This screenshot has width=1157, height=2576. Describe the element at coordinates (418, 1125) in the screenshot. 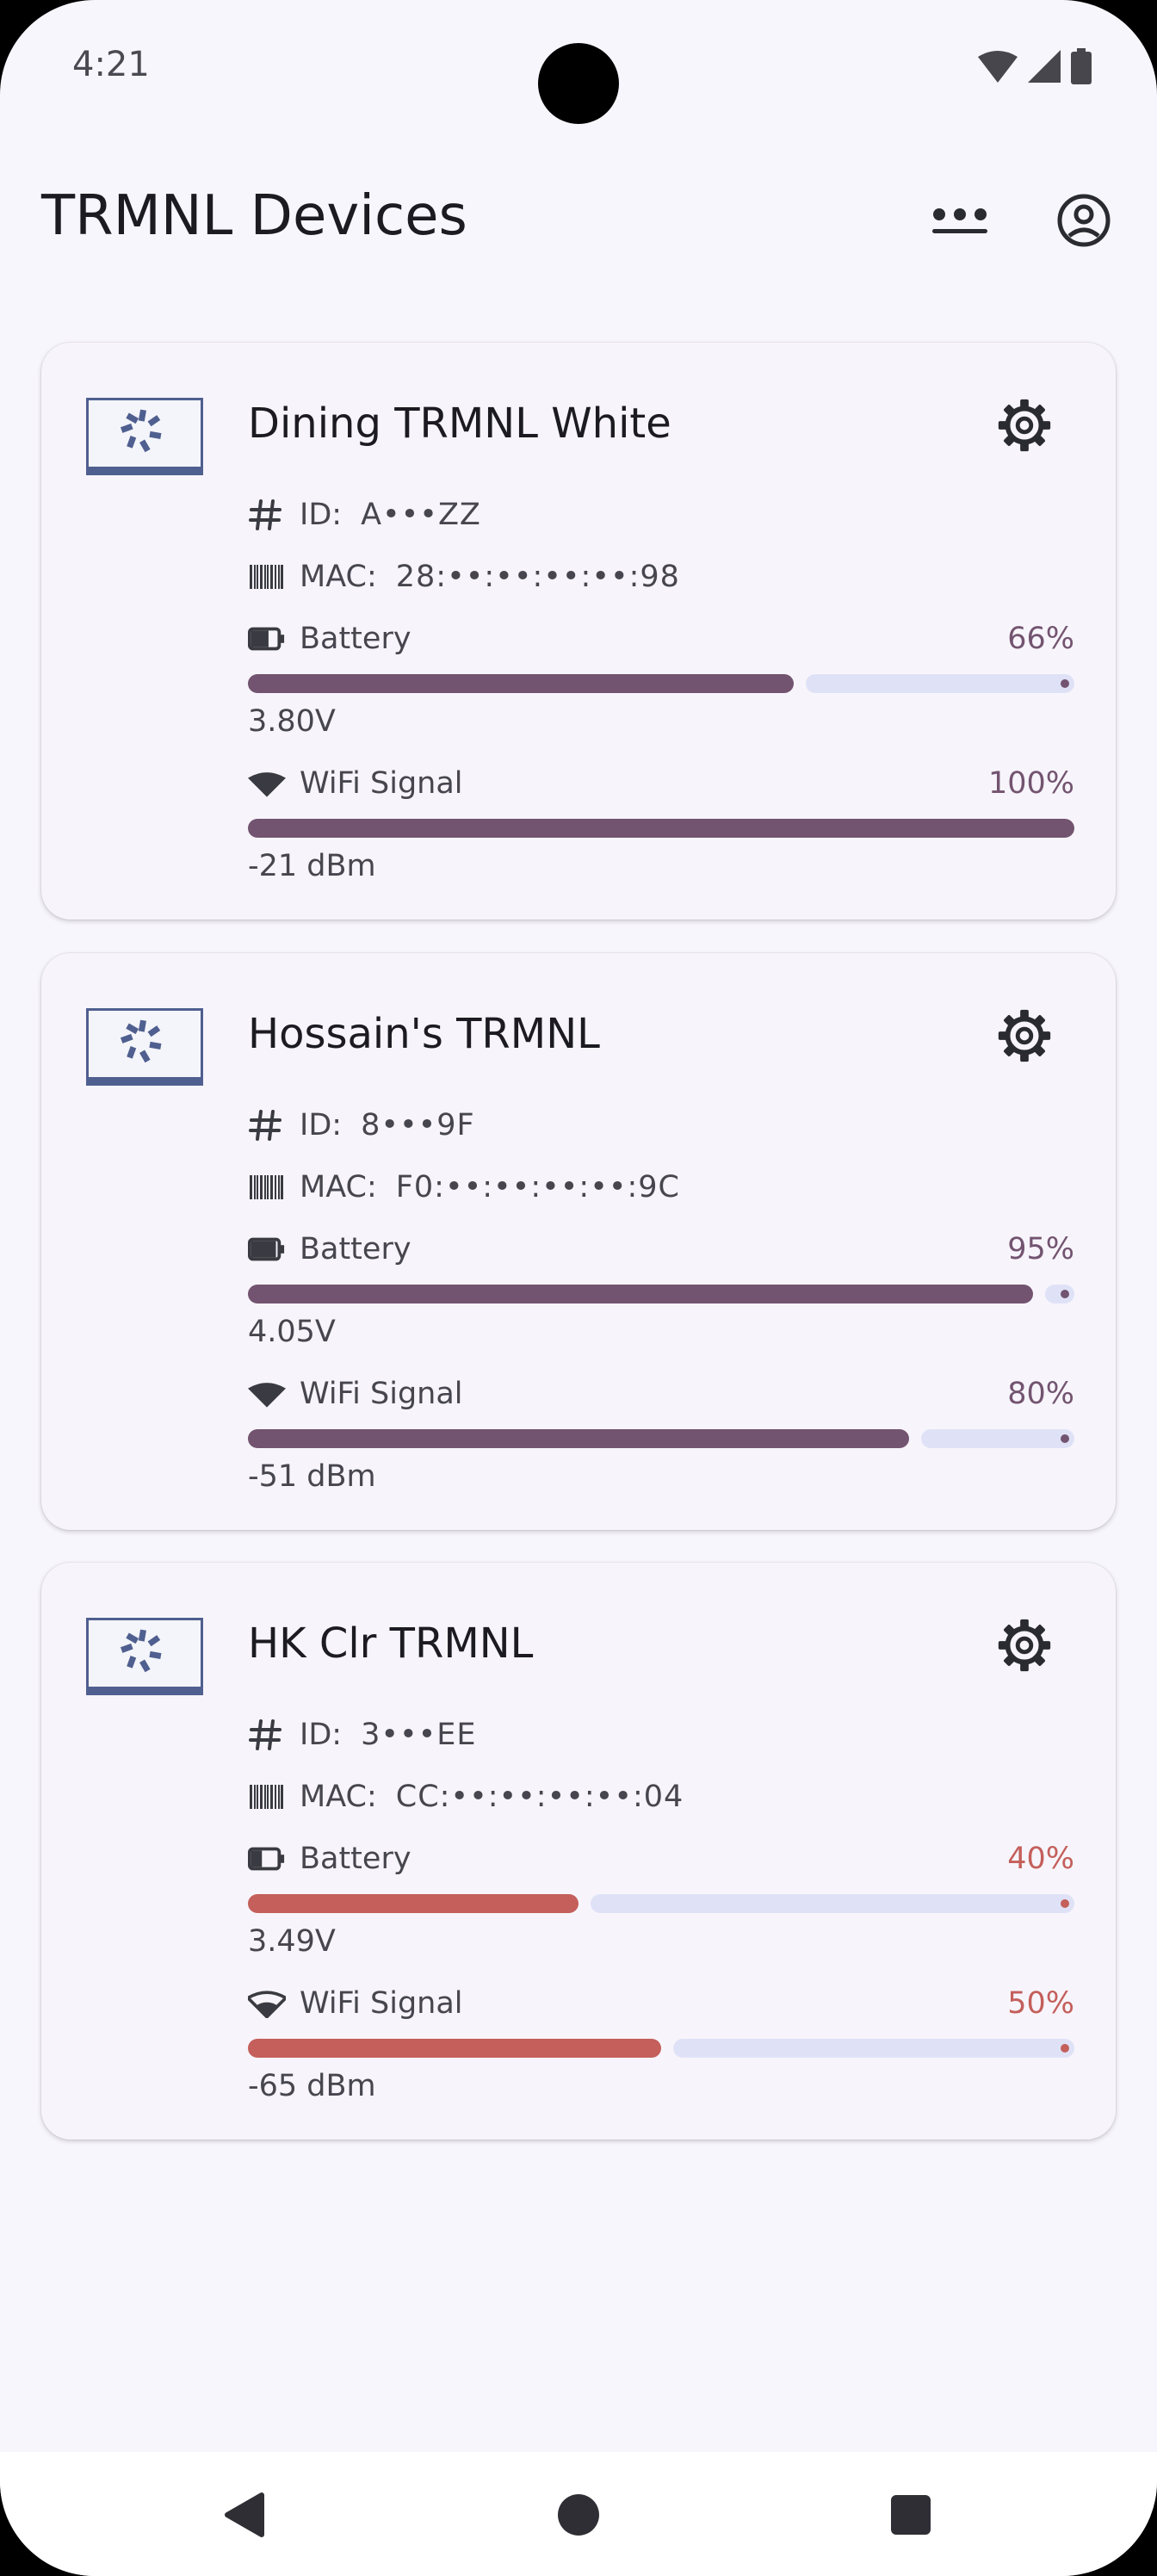

I see `device-id: 8•••9F` at that location.